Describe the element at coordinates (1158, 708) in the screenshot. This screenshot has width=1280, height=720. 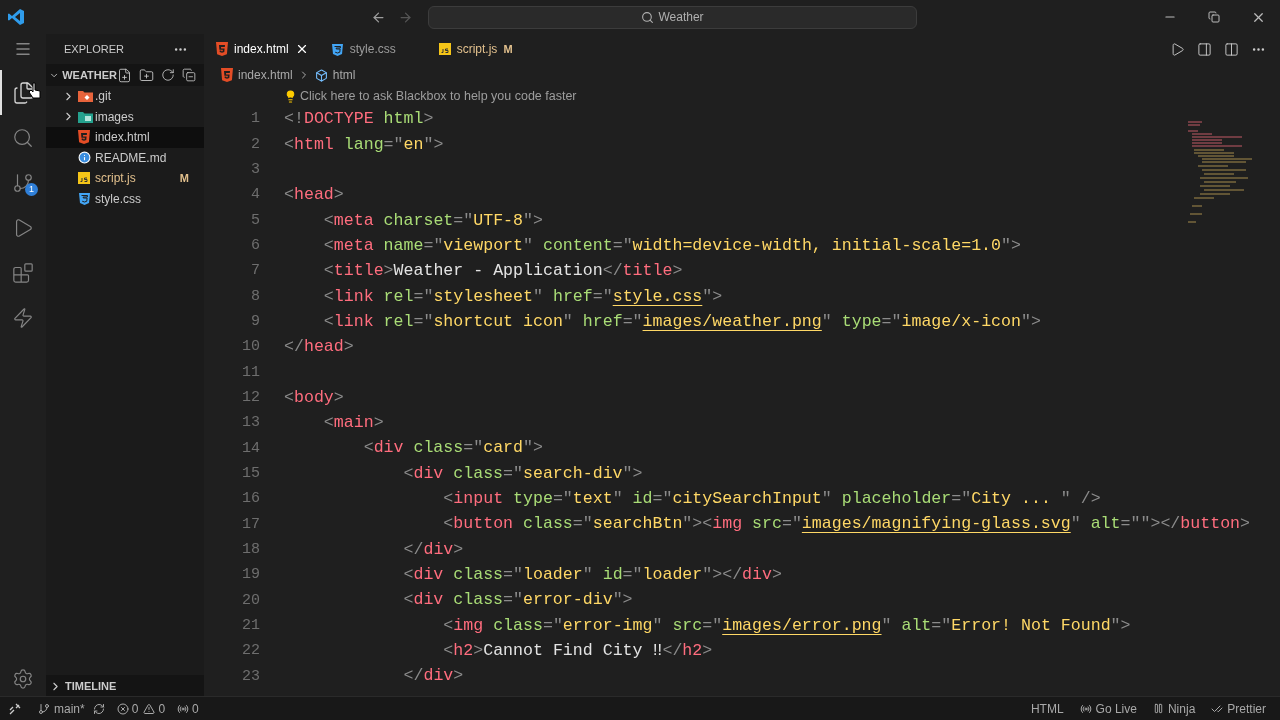
I see `pause-icon` at that location.